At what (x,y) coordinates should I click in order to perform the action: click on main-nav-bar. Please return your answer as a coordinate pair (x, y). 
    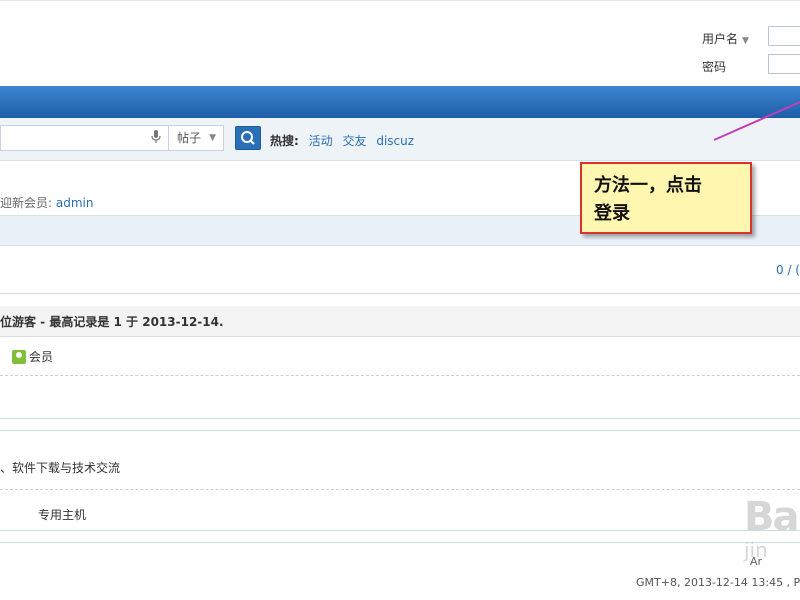
    Looking at the image, I should click on (400, 102).